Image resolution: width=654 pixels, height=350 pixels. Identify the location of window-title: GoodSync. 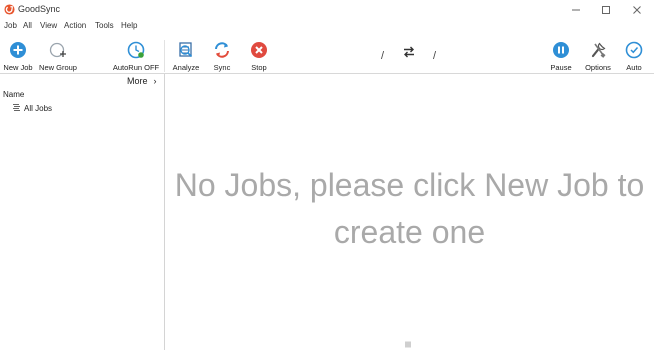
(39, 9).